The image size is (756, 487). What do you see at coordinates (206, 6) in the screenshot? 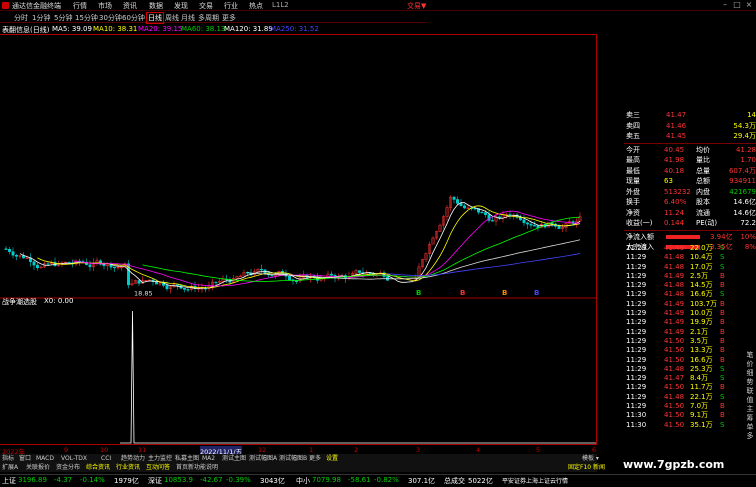
I see `menu-item: 交易` at bounding box center [206, 6].